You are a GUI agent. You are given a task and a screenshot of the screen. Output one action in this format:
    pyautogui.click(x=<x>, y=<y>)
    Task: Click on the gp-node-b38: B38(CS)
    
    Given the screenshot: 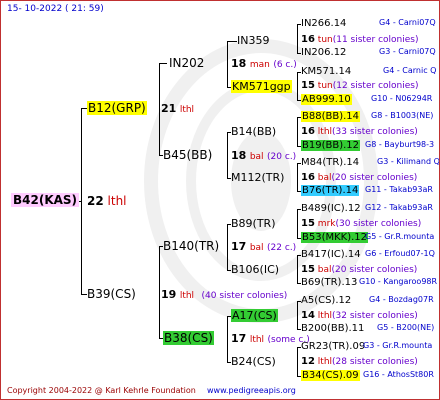 What is the action you would take?
    pyautogui.click(x=188, y=338)
    